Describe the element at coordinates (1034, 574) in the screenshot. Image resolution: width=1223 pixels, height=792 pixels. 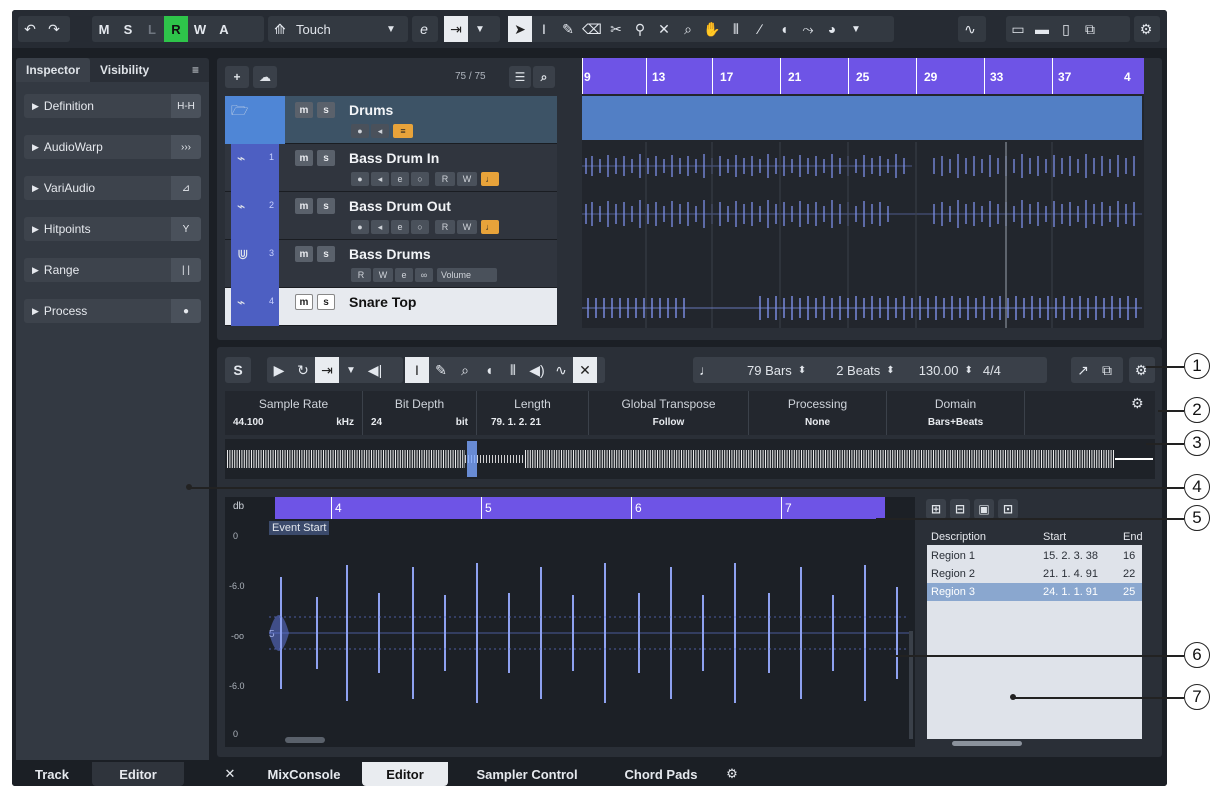
I see `table-row: Region 2 21. 1. 4. 91 22` at that location.